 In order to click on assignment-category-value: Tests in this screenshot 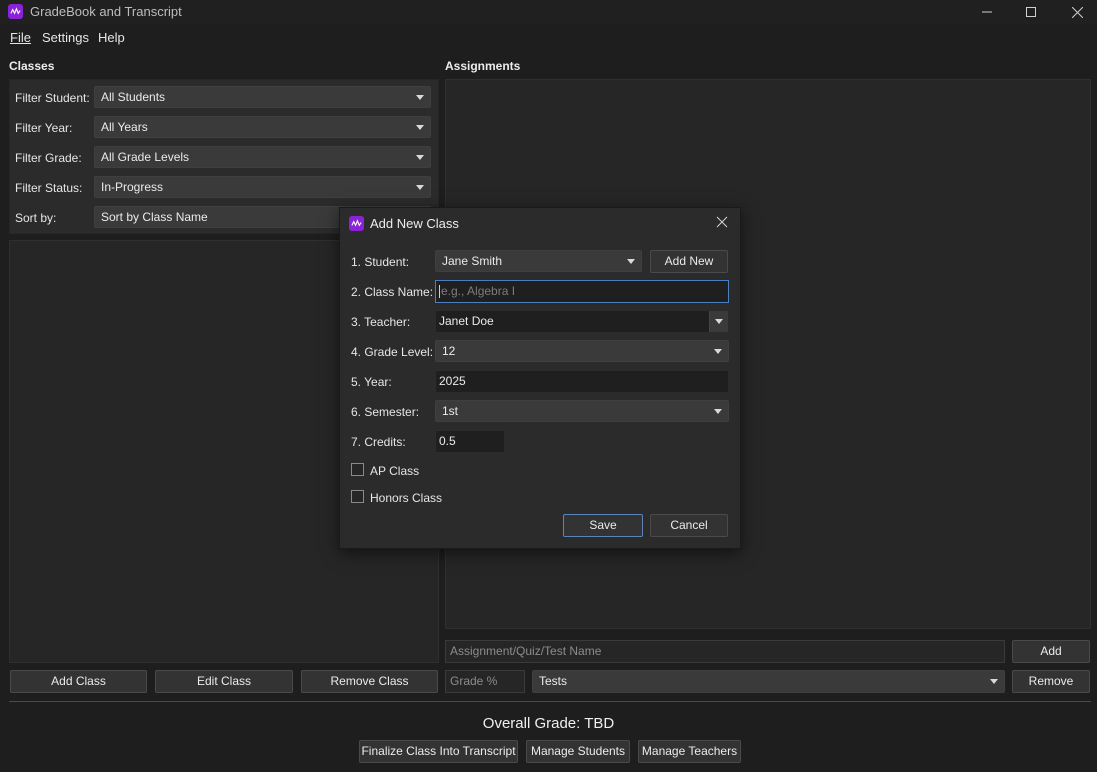, I will do `click(553, 681)`.